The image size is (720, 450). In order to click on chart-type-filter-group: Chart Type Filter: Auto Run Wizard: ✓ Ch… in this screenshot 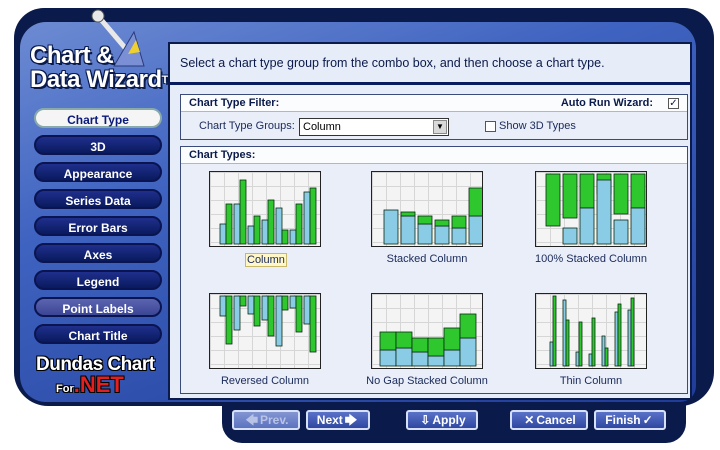, I will do `click(434, 117)`.